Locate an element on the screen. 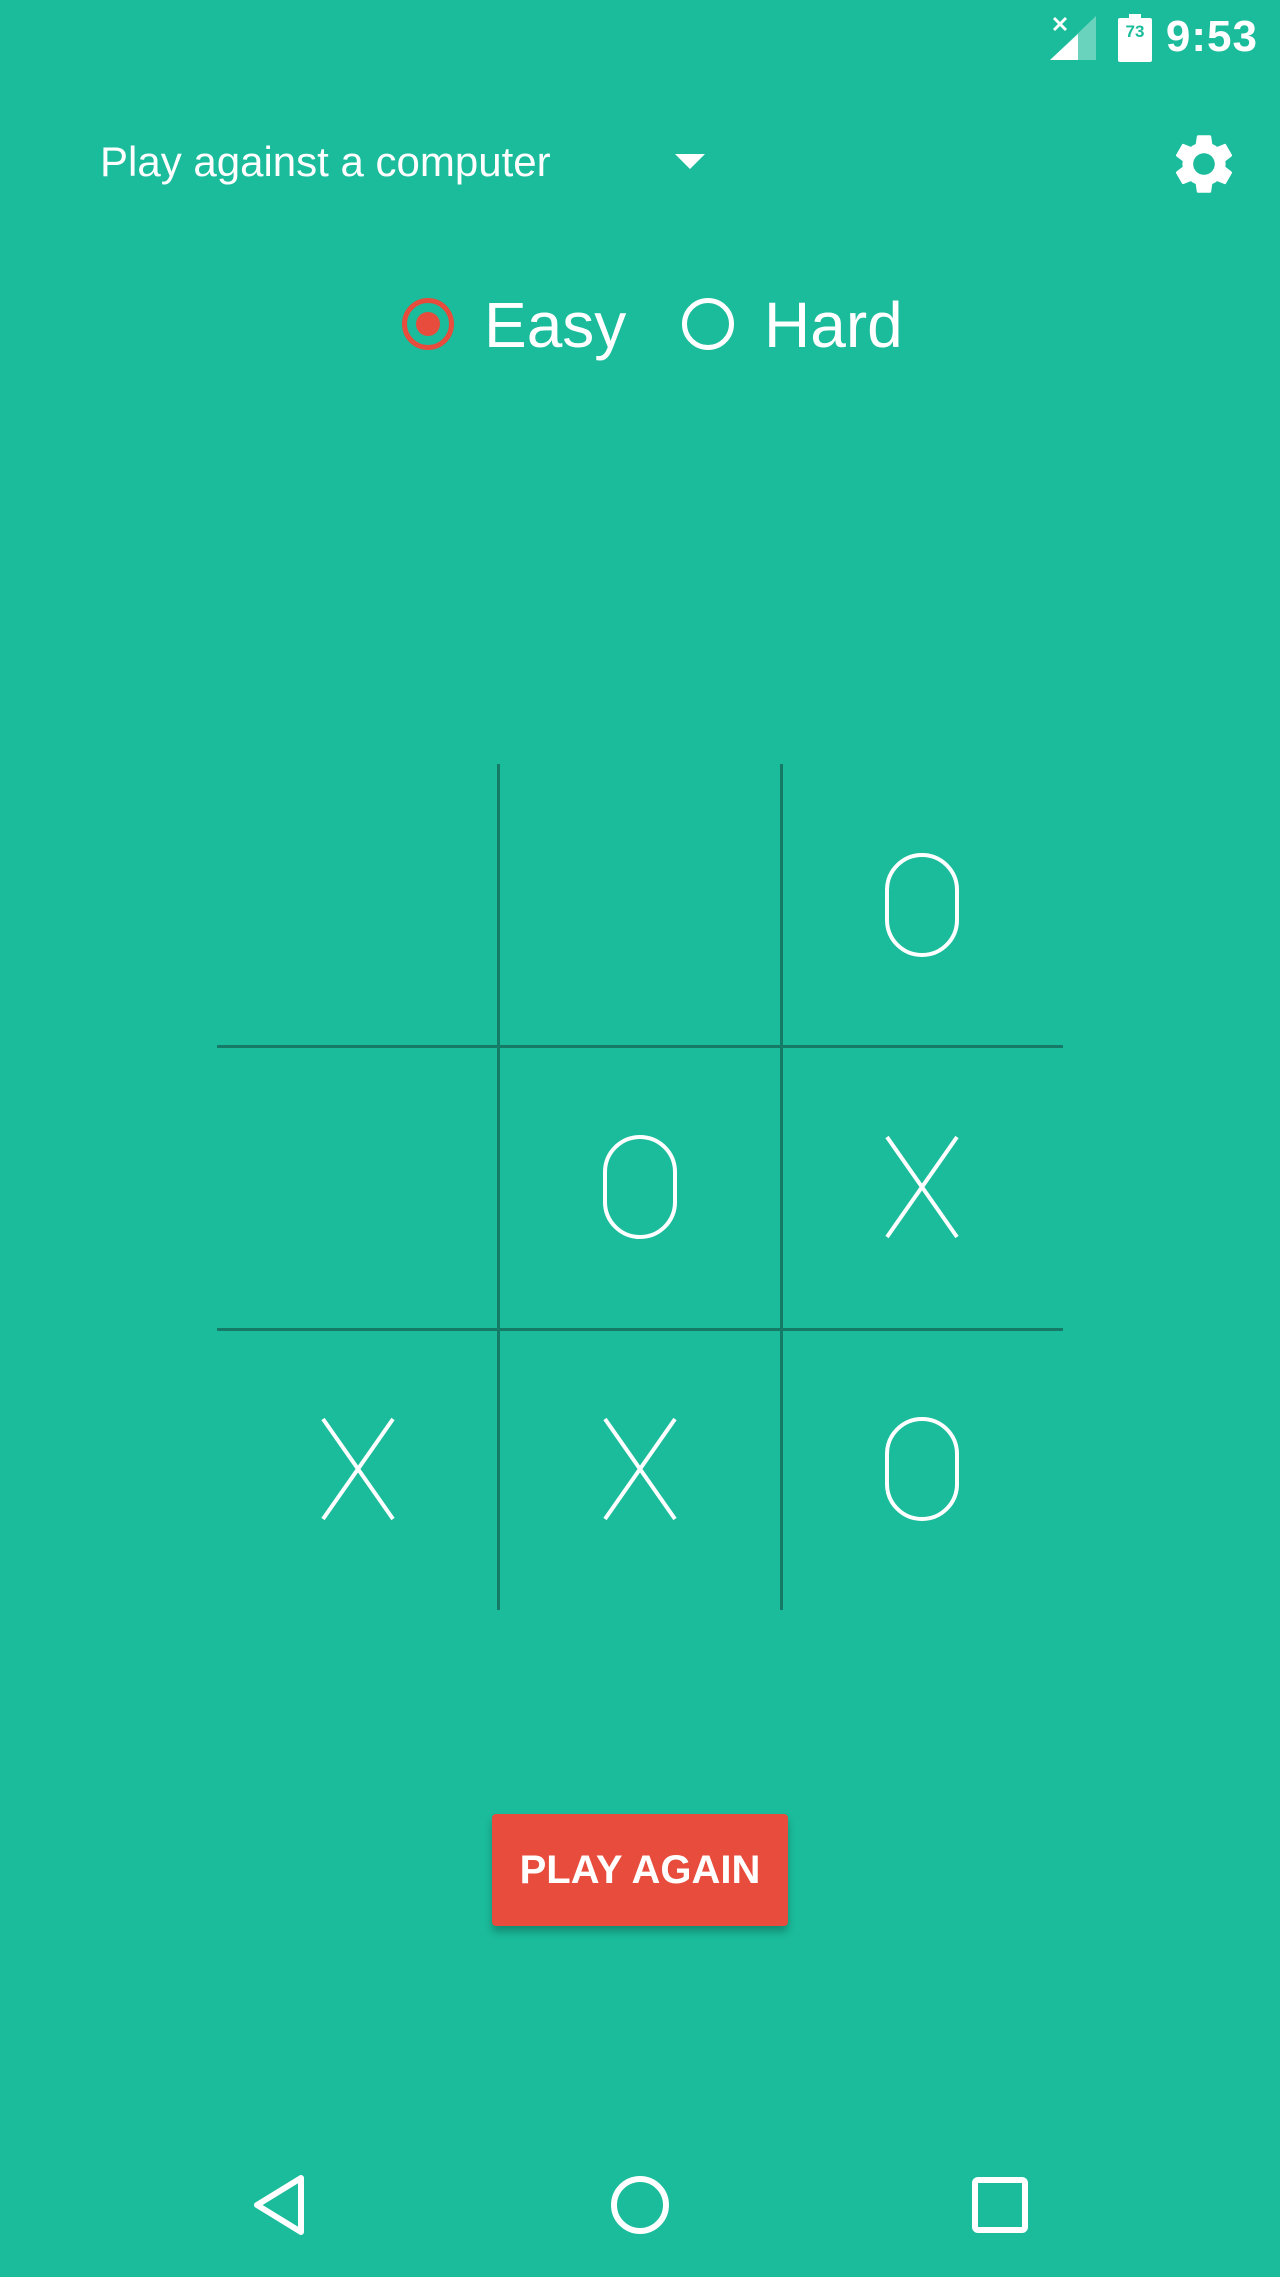 The width and height of the screenshot is (1280, 2277). status-time: 9:53 is located at coordinates (1211, 36).